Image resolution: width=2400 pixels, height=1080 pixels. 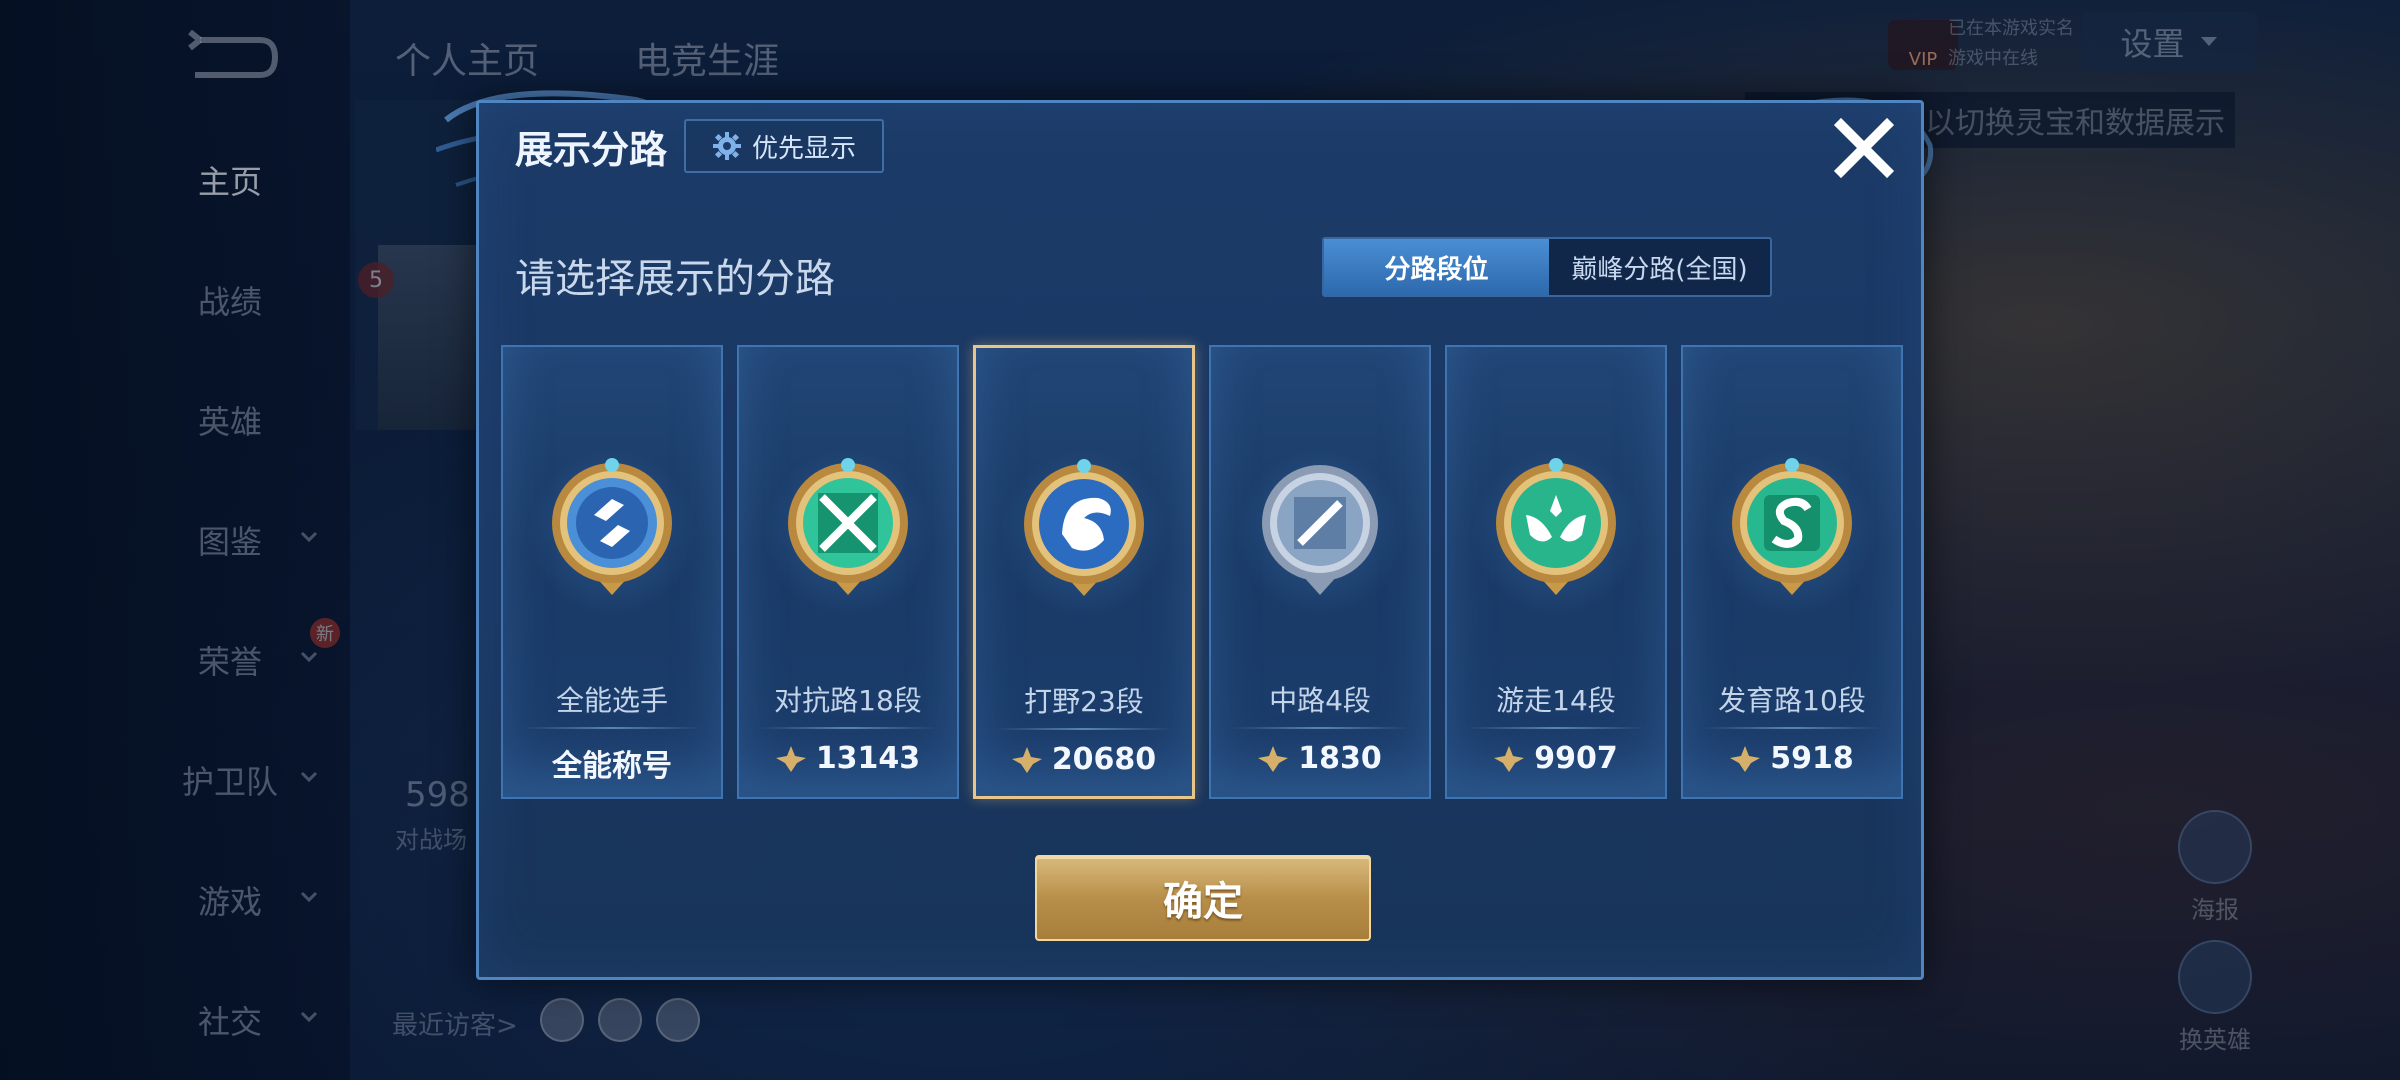 What do you see at coordinates (612, 526) in the screenshot?
I see `all-round-emblem-icon` at bounding box center [612, 526].